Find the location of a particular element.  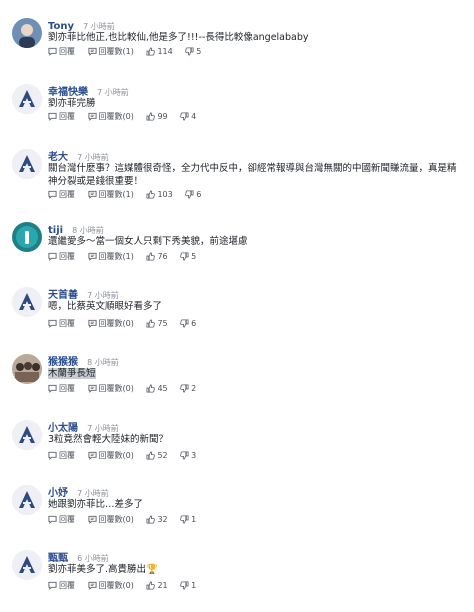

comment-actions: 回覆 回覆數(1) 76 5 is located at coordinates (127, 257).